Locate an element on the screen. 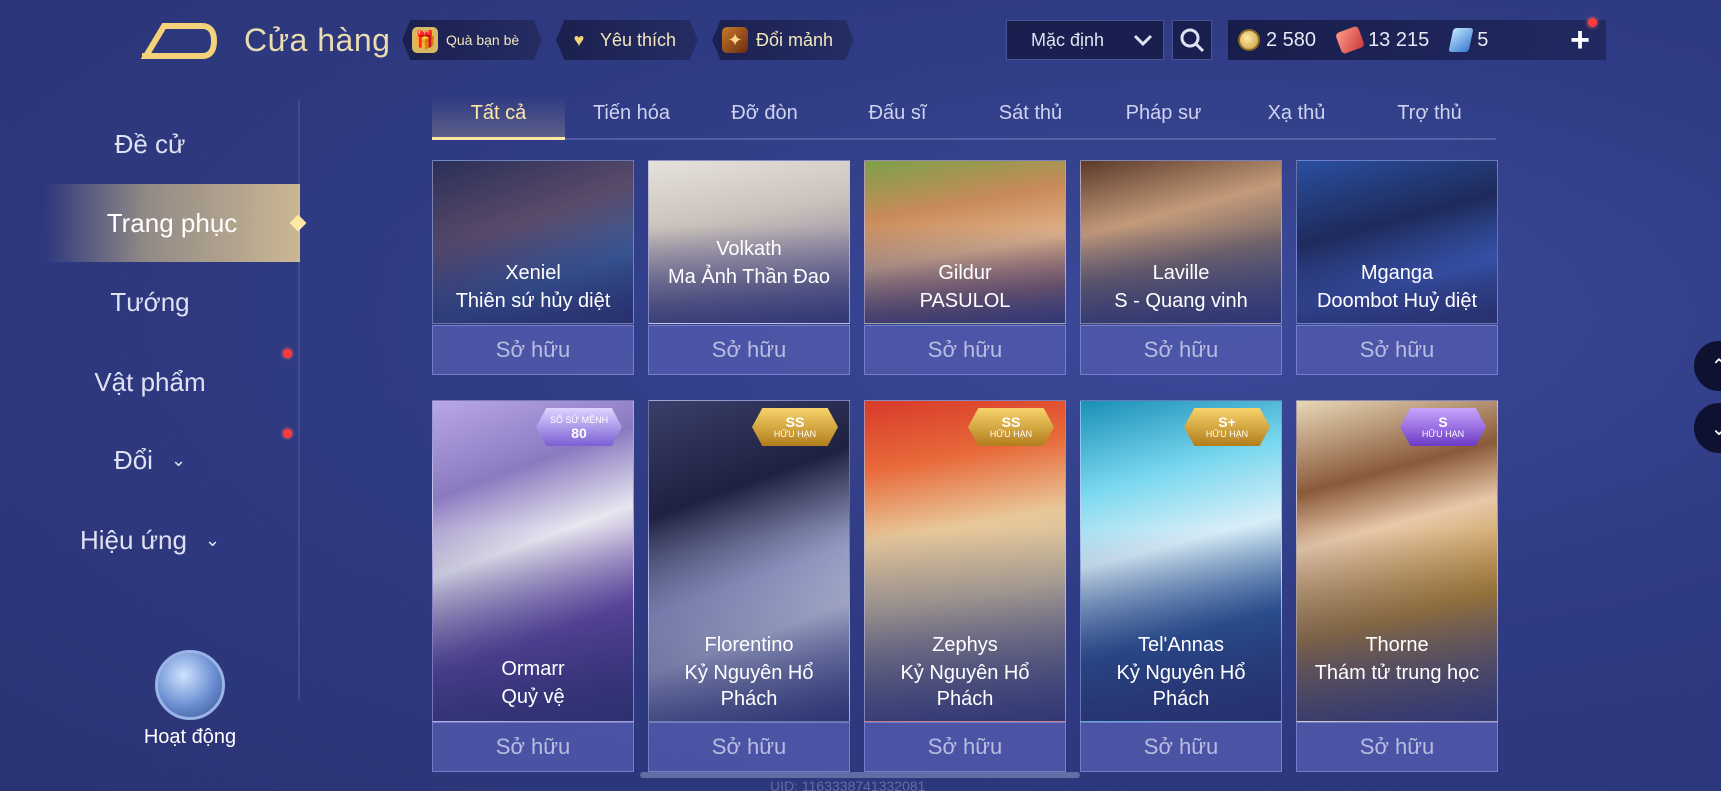 The image size is (1721, 791). tab-label: Sát thủ is located at coordinates (1030, 113).